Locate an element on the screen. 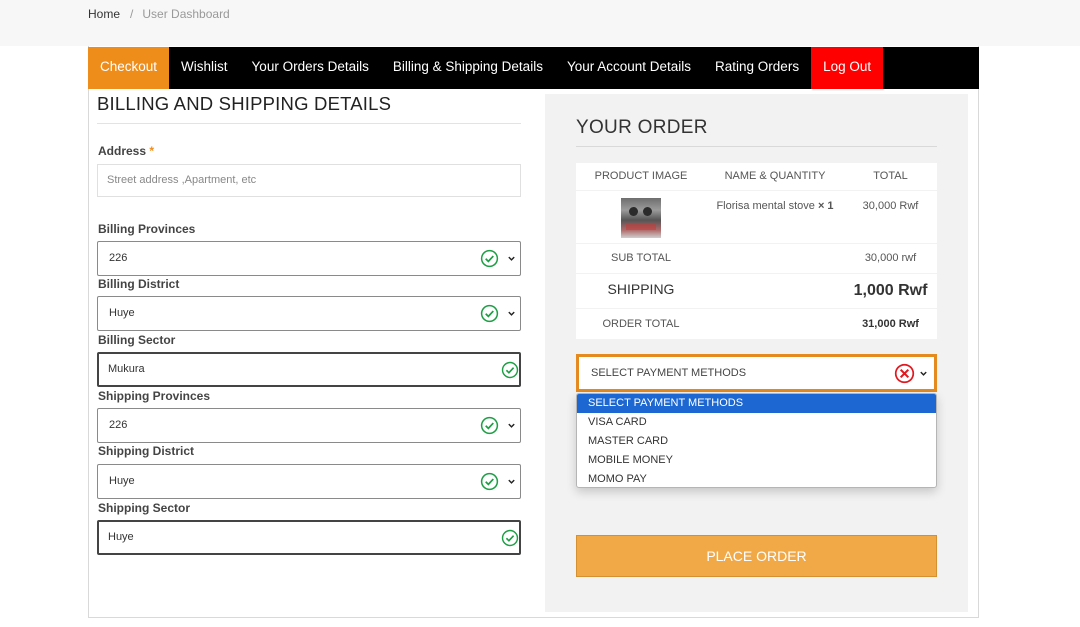 The width and height of the screenshot is (1080, 627). header-name-quantity: NAME & QUANTITY is located at coordinates (775, 176).